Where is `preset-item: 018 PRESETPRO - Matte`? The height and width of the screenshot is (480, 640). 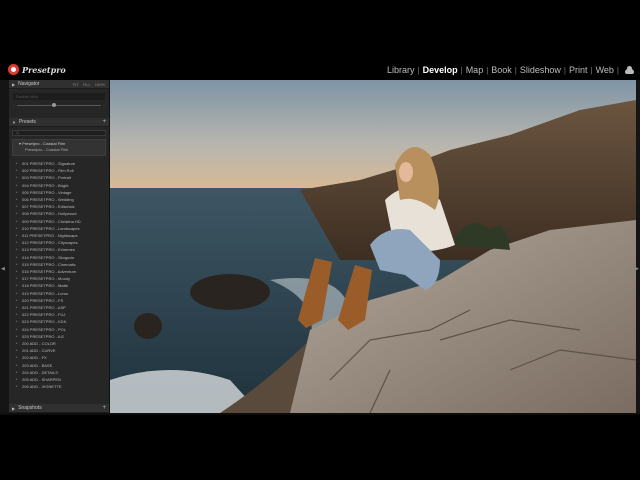
preset-item: 018 PRESETPRO - Matte is located at coordinates (59, 285).